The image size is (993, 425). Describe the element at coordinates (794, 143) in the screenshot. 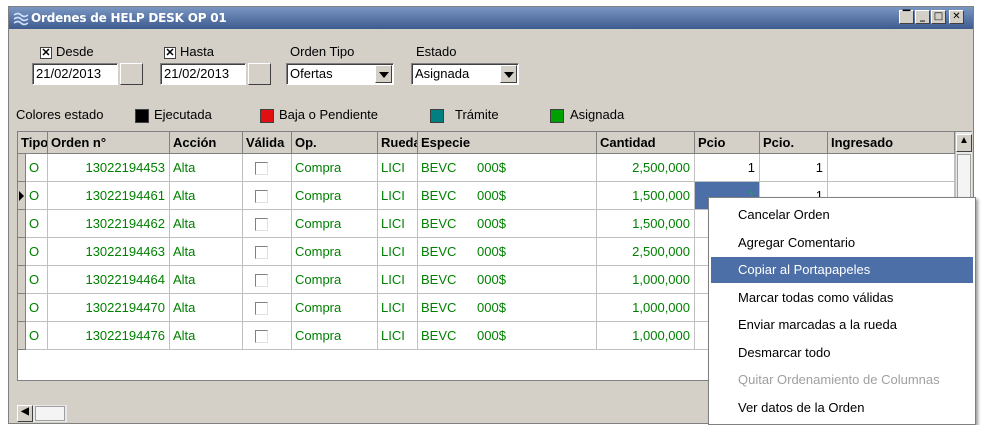

I see `column-header: Pcio.` at that location.